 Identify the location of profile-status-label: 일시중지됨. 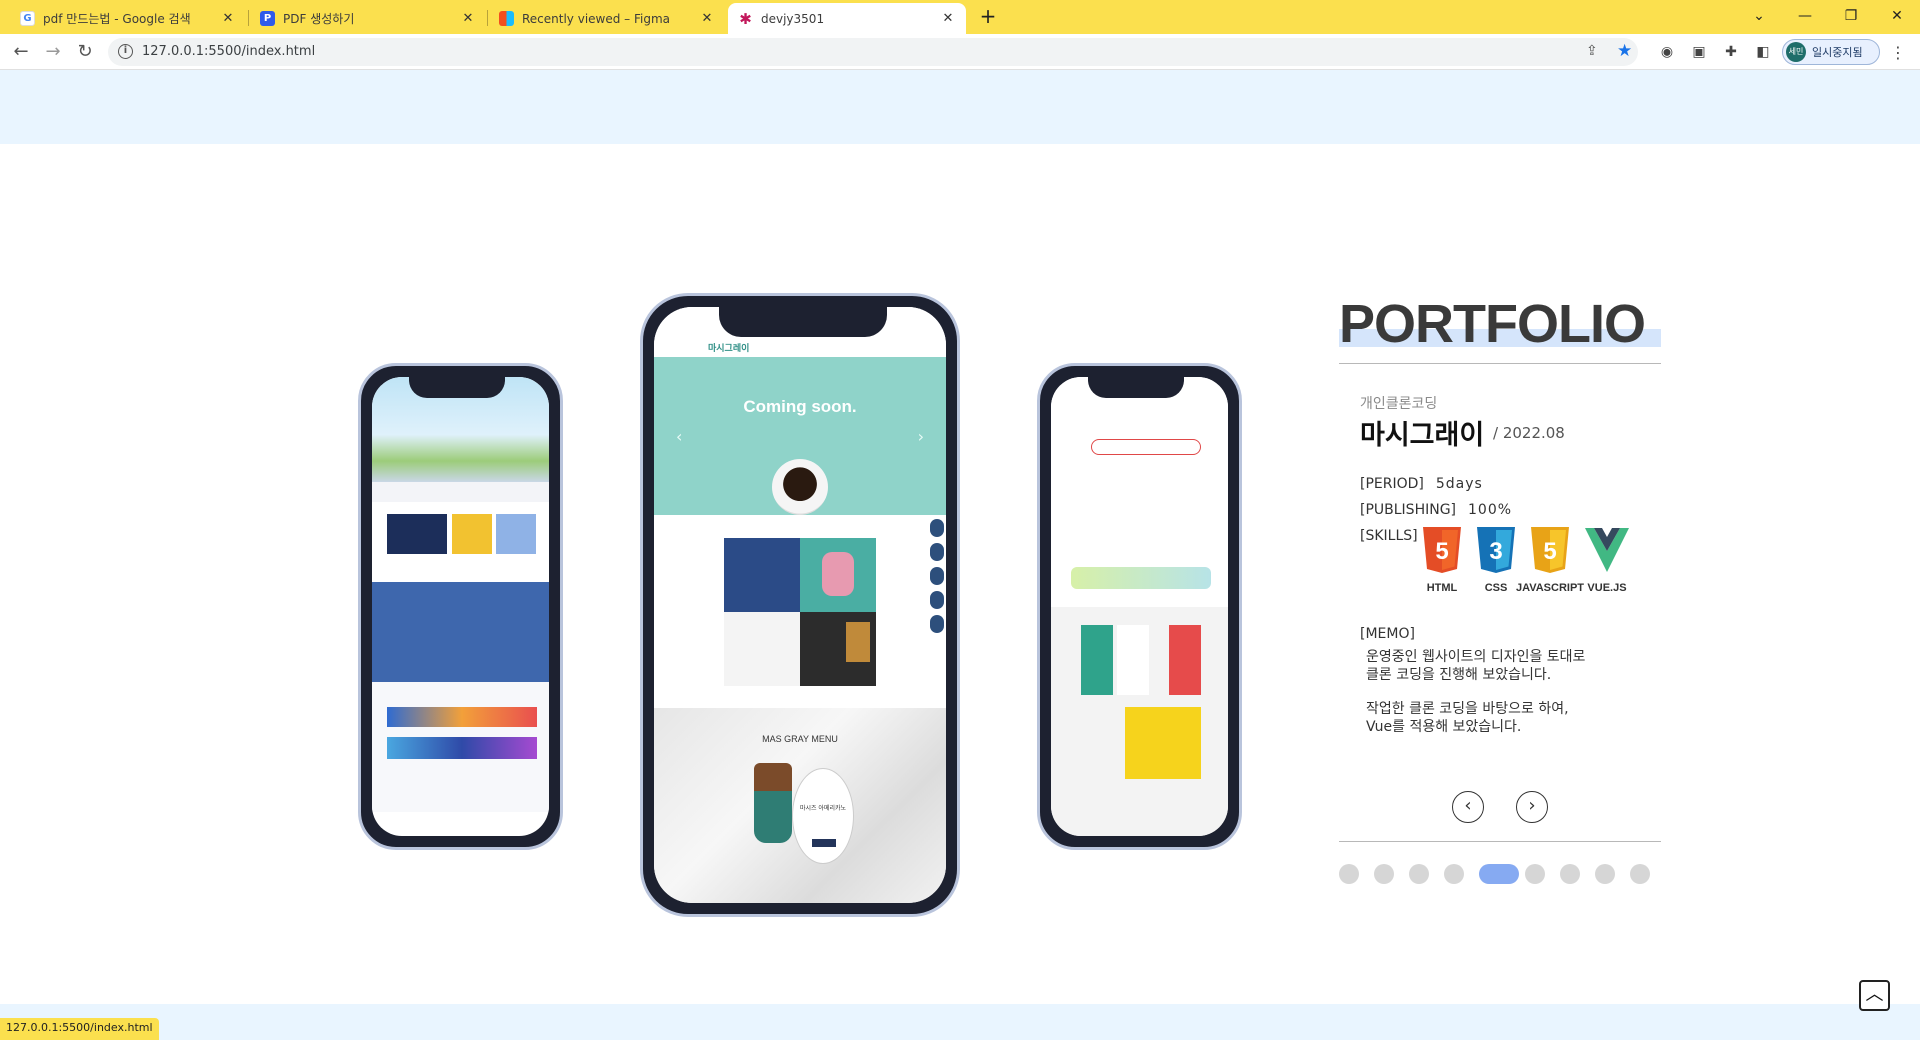
(1837, 52).